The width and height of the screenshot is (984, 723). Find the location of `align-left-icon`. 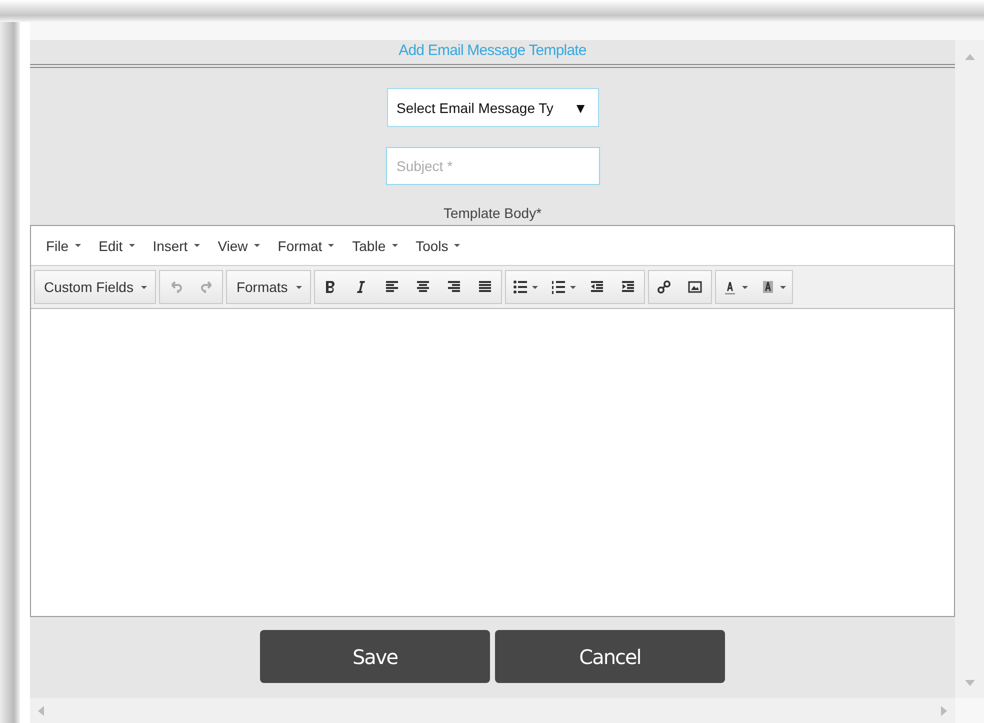

align-left-icon is located at coordinates (392, 287).